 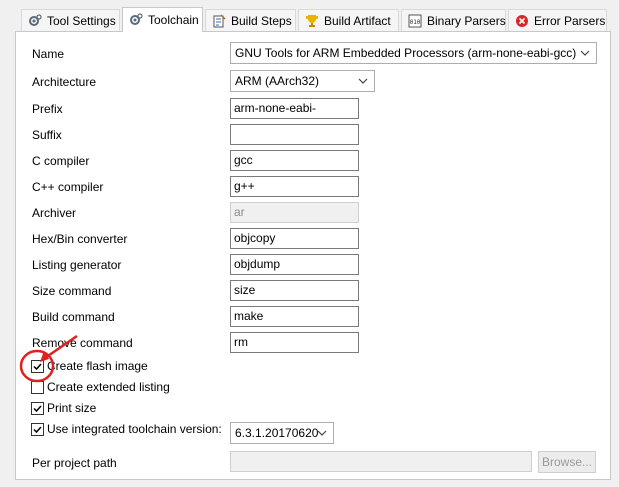 What do you see at coordinates (294, 212) in the screenshot?
I see `archiver-input: ar` at bounding box center [294, 212].